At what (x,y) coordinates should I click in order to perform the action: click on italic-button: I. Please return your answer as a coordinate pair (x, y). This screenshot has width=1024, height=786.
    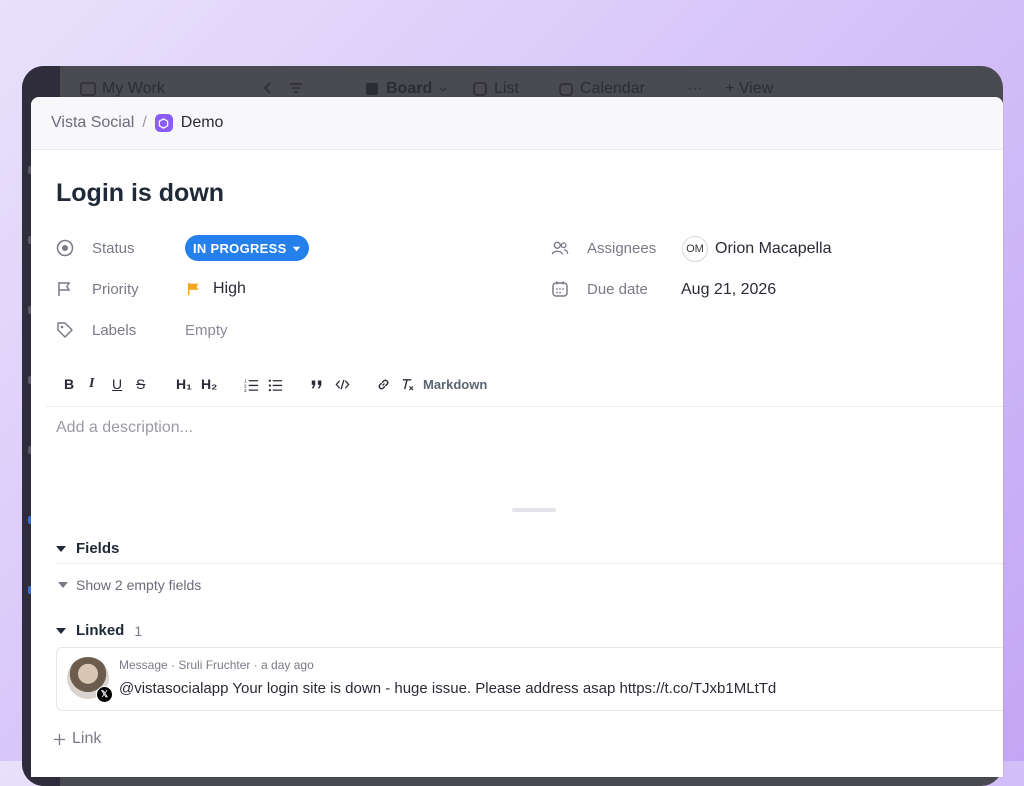
    Looking at the image, I should click on (91, 384).